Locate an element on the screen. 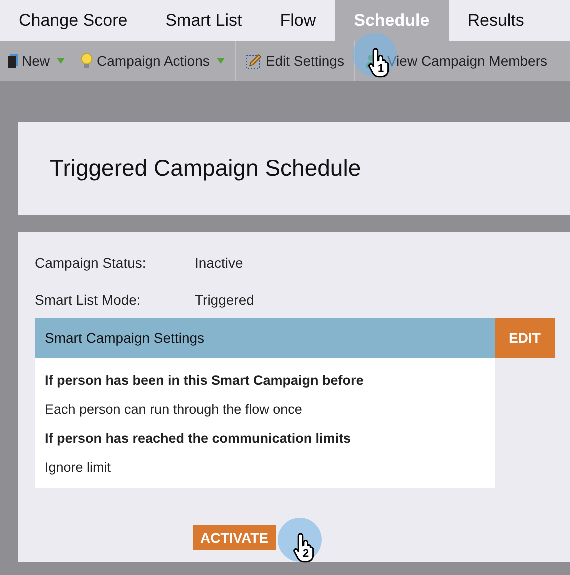 The image size is (570, 575). pencil-icon is located at coordinates (254, 61).